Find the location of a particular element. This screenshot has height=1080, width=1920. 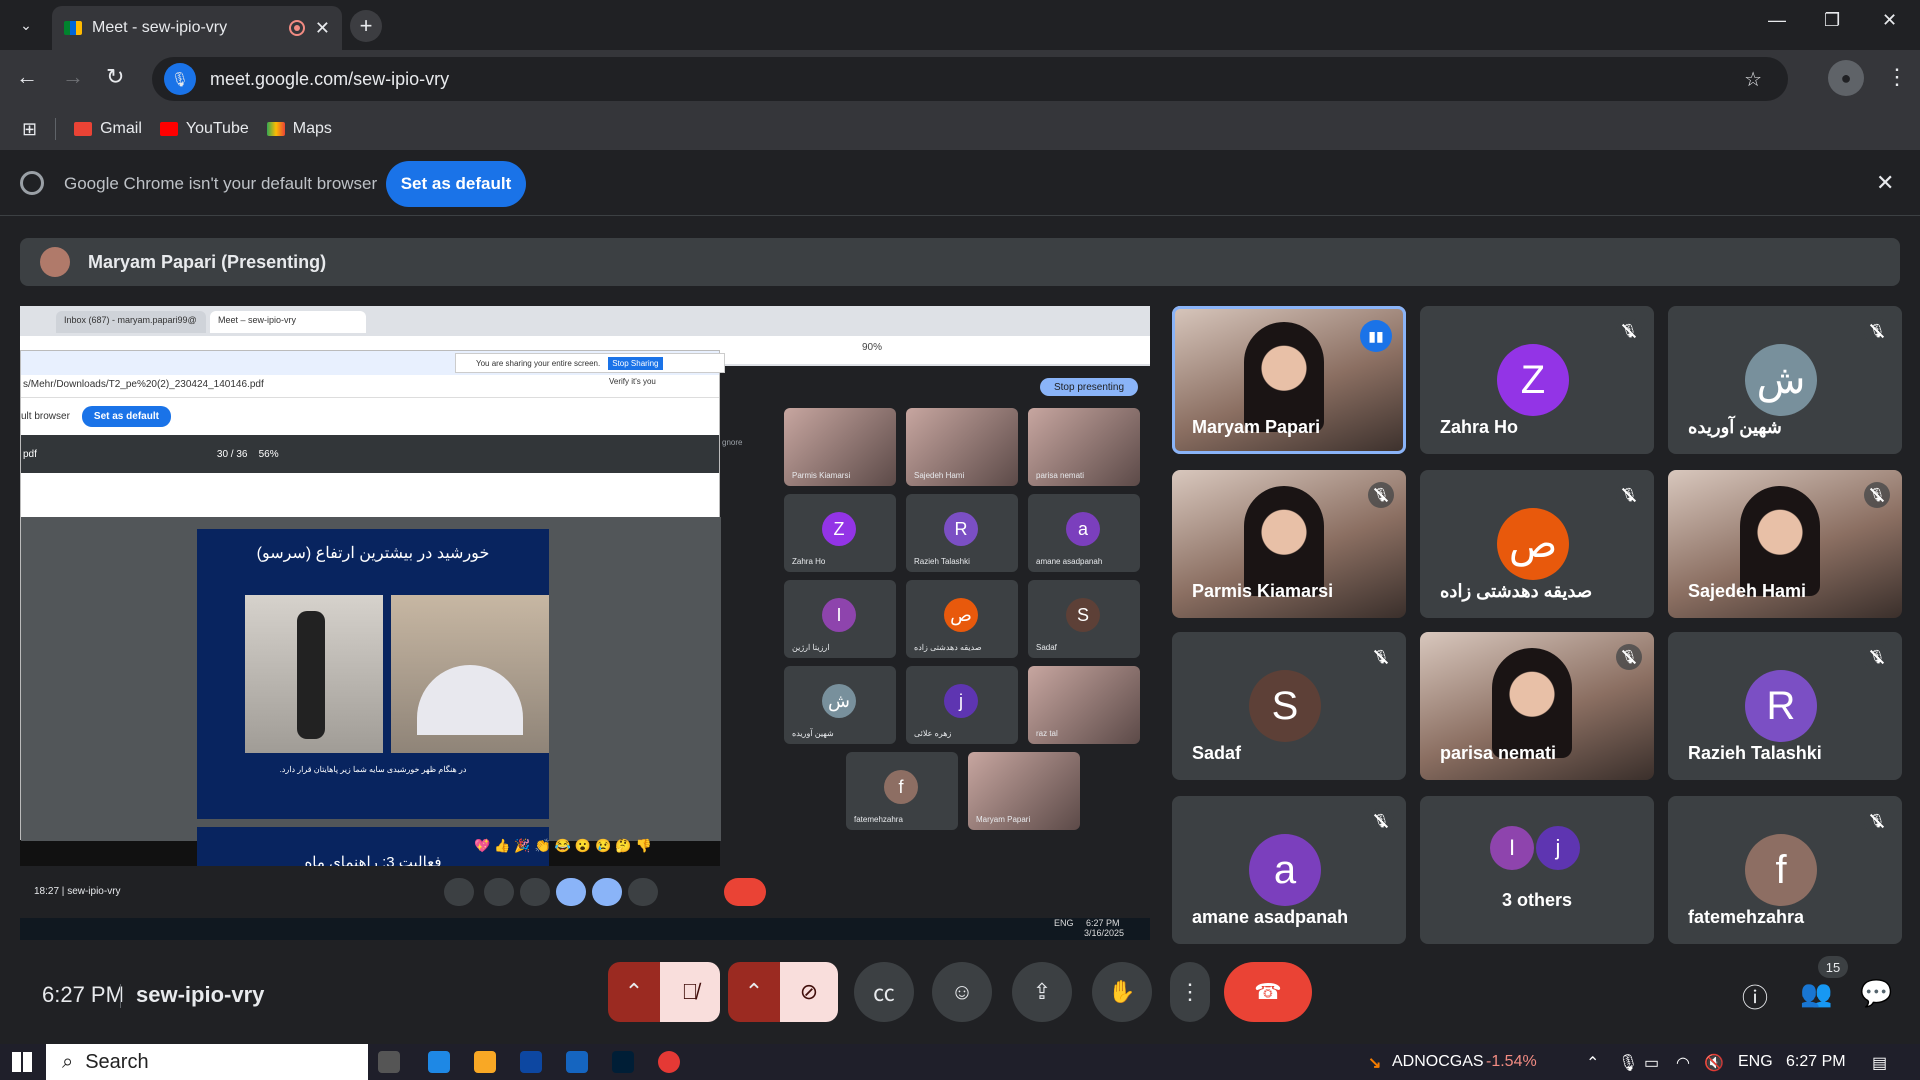

tray-chevron-icon: ⌃ is located at coordinates (1592, 1063).